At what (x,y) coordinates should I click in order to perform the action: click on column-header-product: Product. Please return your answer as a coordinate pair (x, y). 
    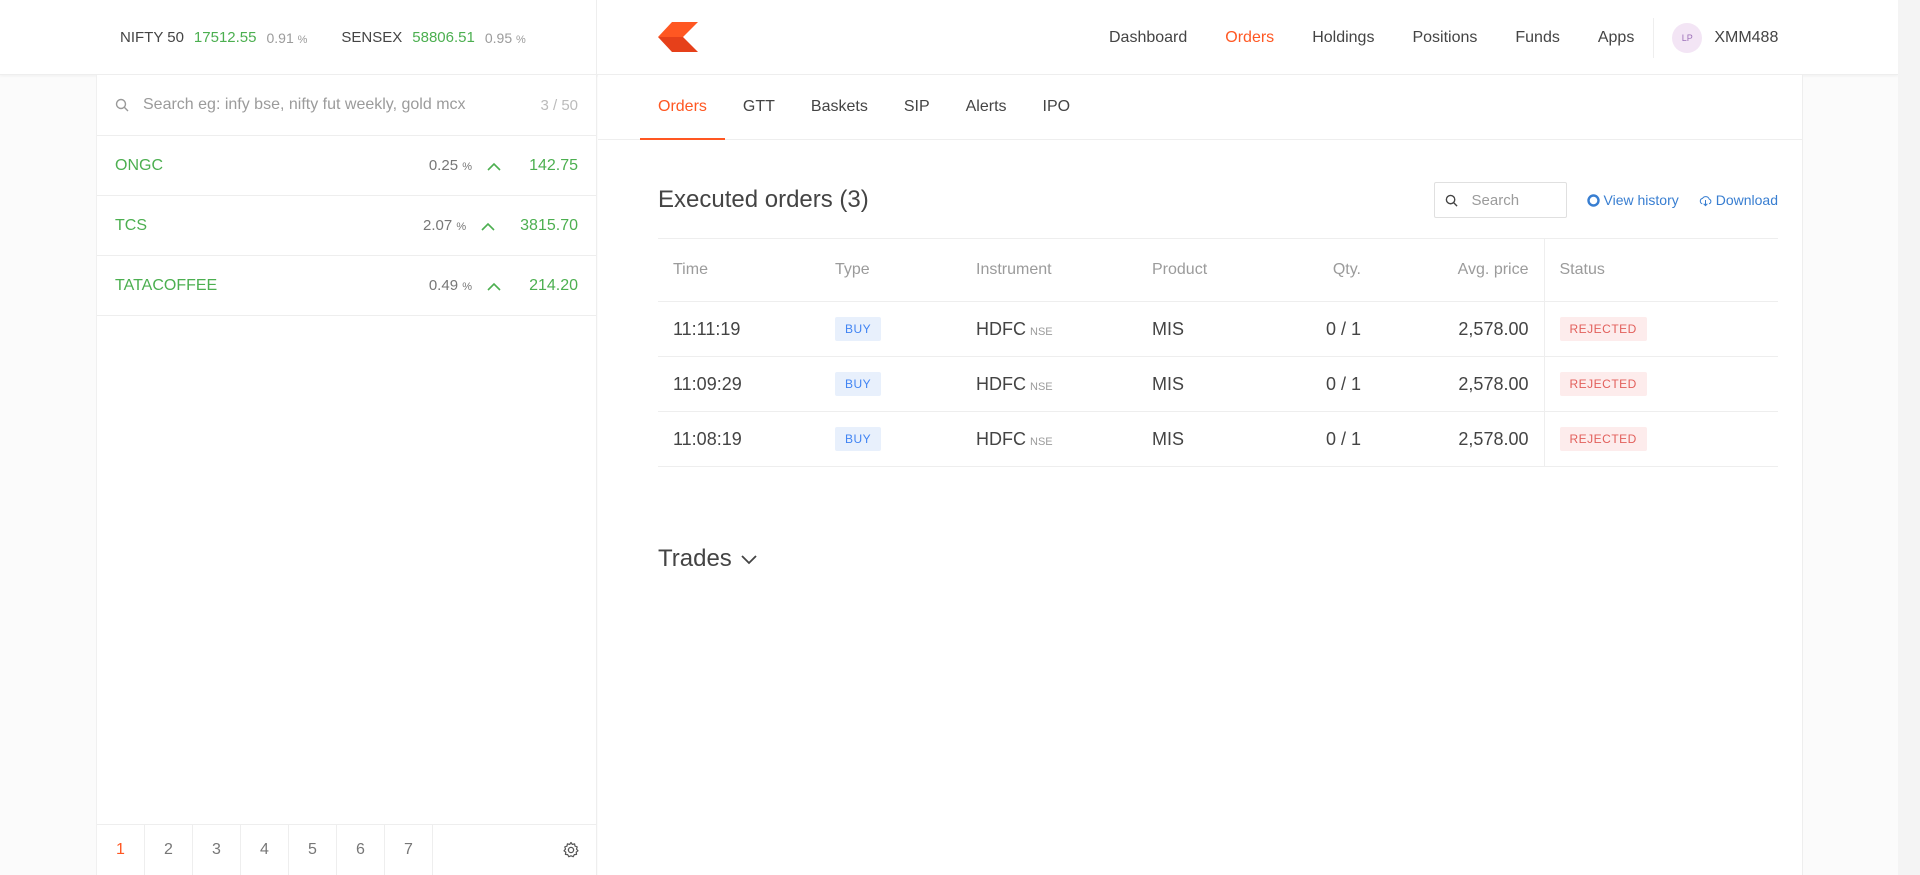
    Looking at the image, I should click on (1198, 270).